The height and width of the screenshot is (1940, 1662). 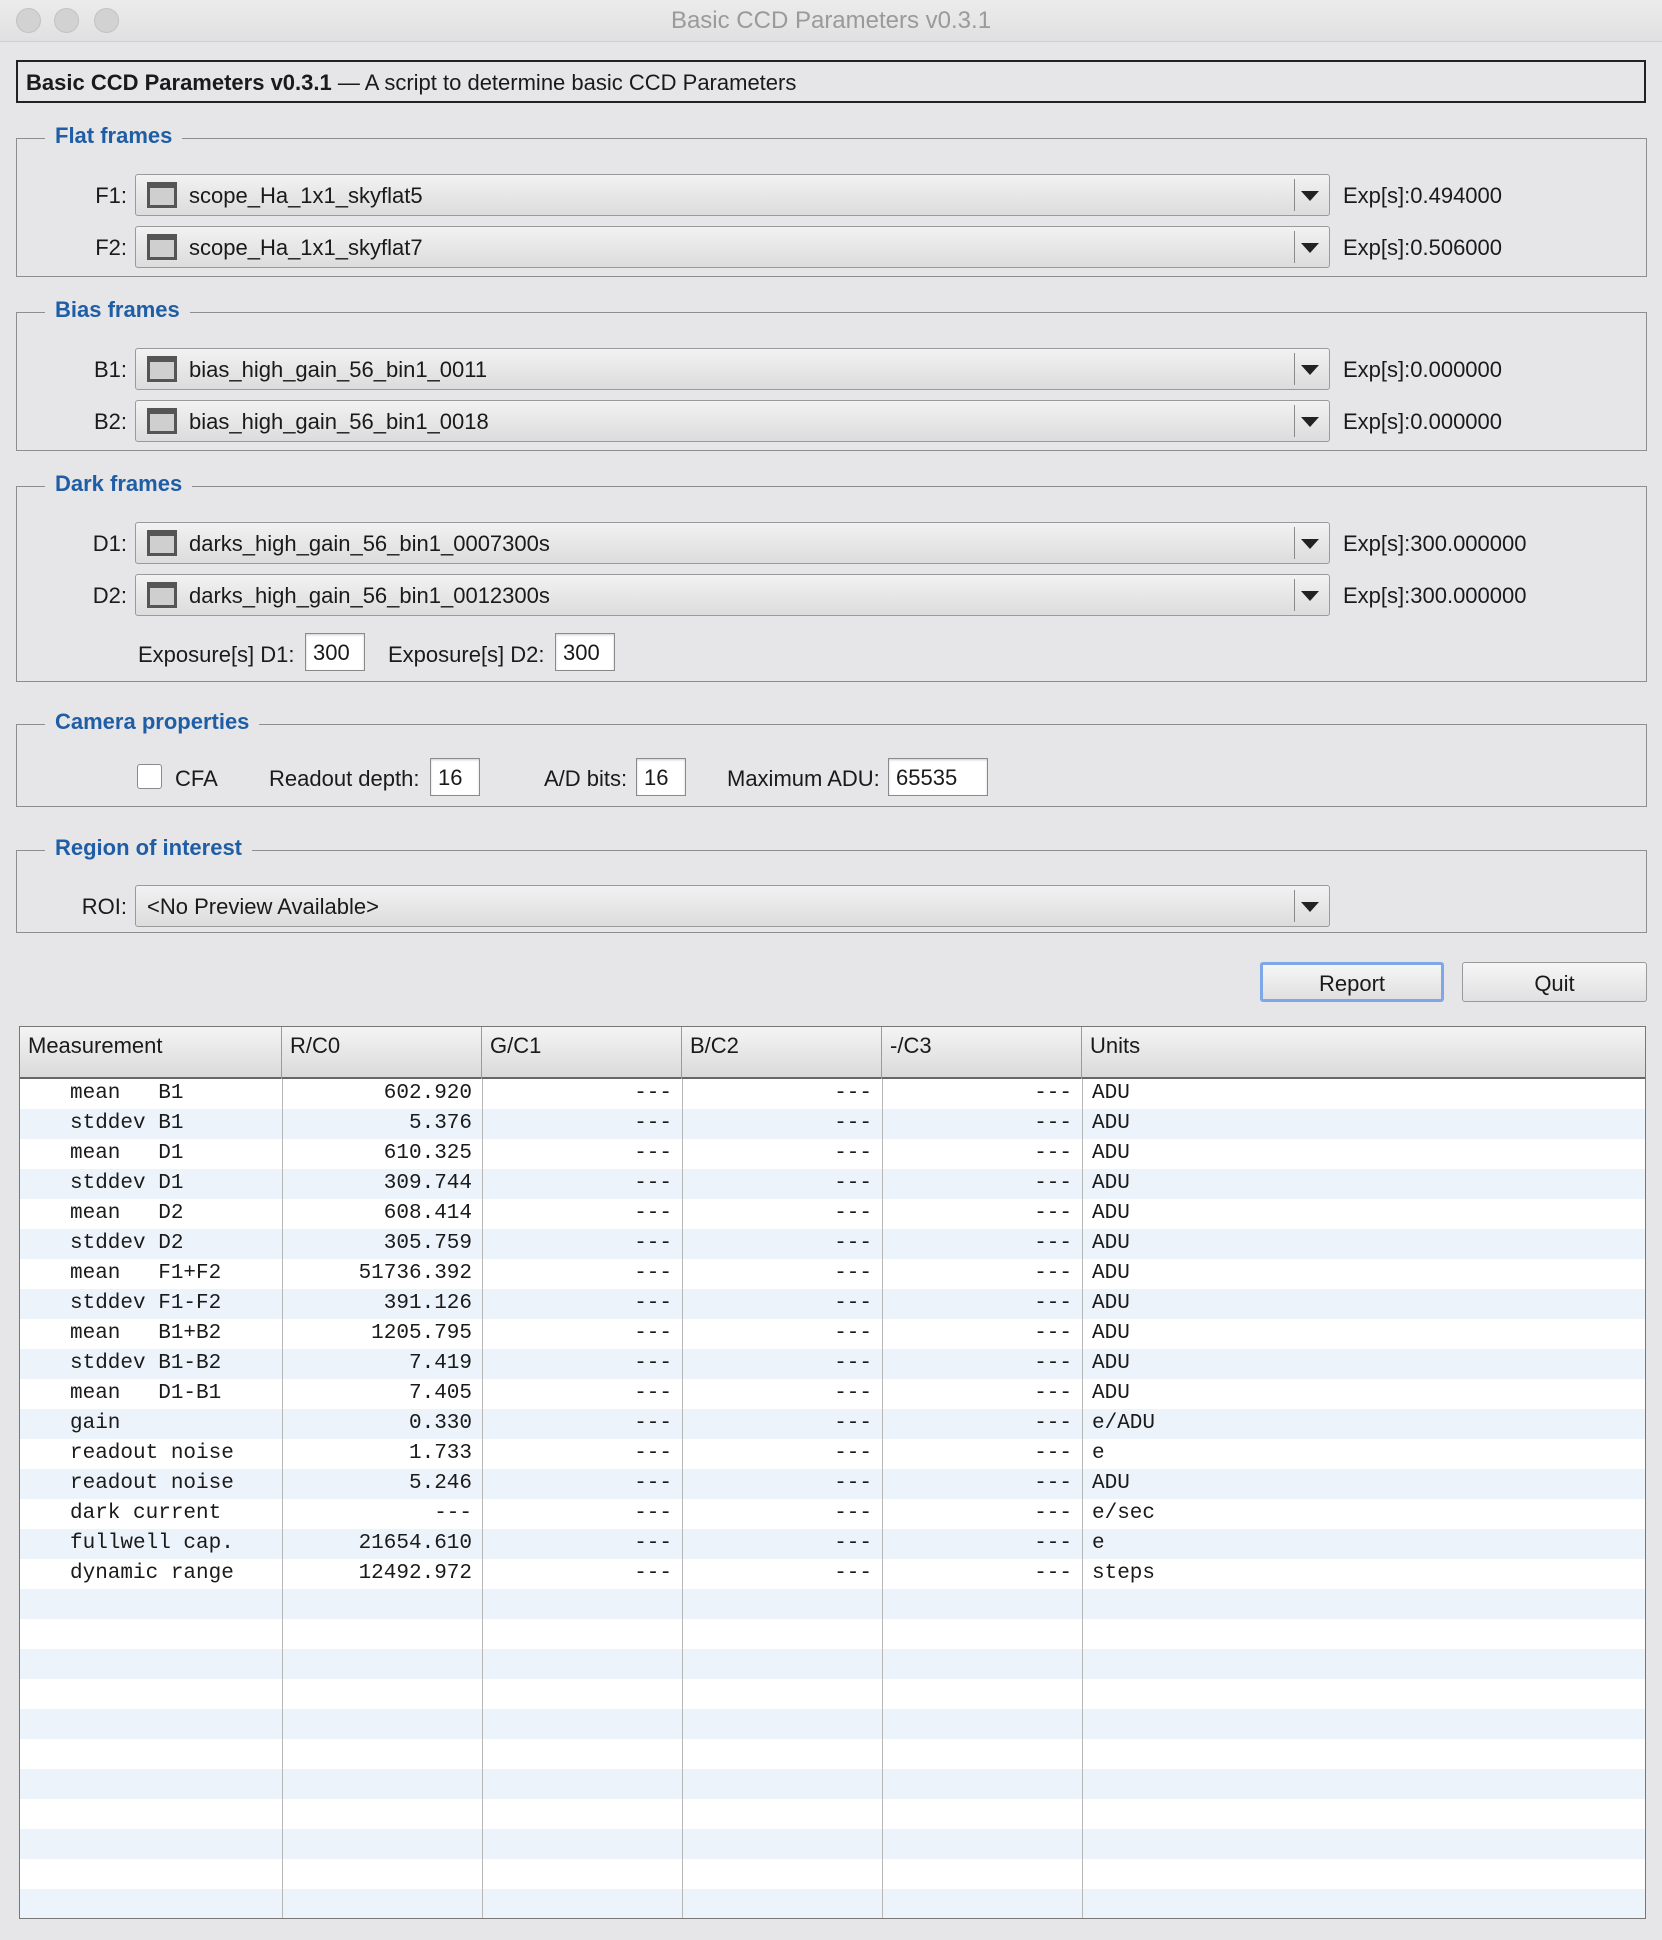 What do you see at coordinates (832, 1184) in the screenshot?
I see `table-row: stddev D1 309.744 --- --- --- ADU` at bounding box center [832, 1184].